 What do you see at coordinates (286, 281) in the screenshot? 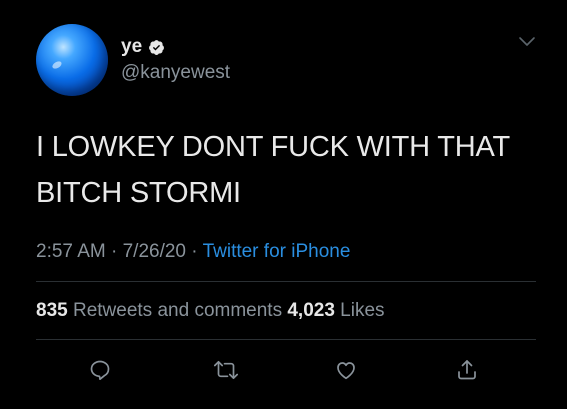
I see `divider-top` at bounding box center [286, 281].